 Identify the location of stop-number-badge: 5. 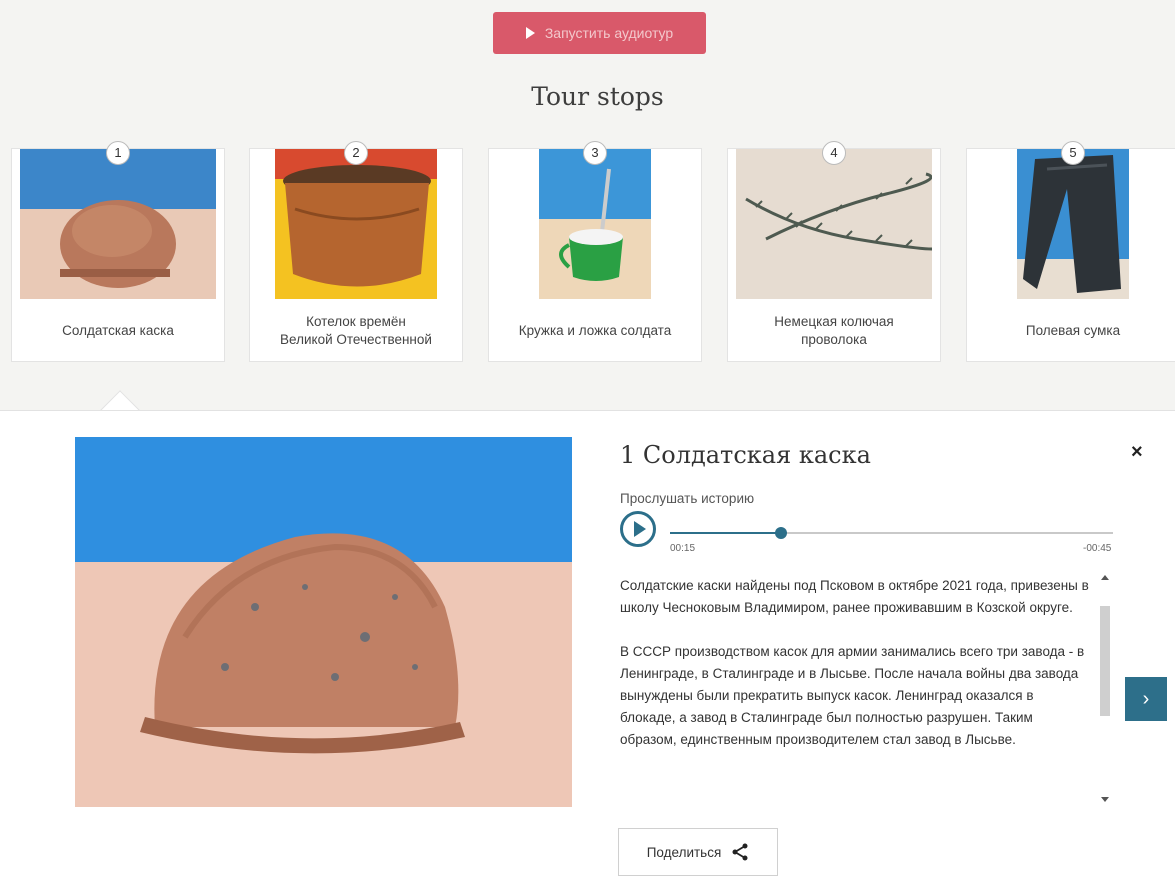
(1073, 153).